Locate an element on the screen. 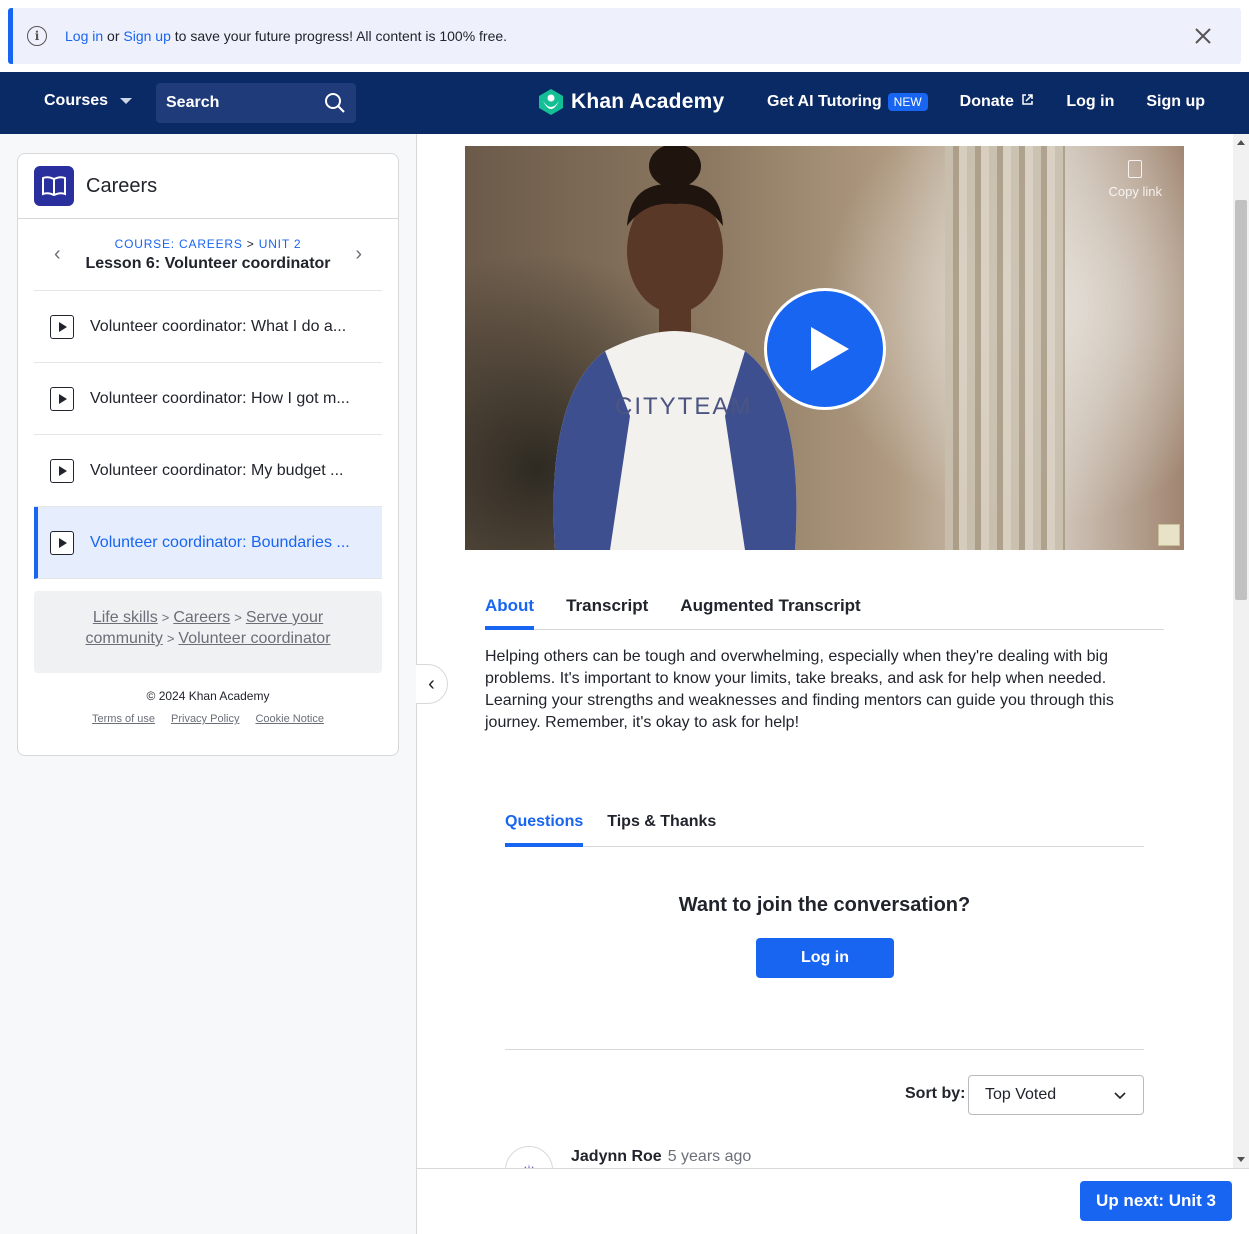 This screenshot has height=1234, width=1249. scroll-up-icon is located at coordinates (1241, 142).